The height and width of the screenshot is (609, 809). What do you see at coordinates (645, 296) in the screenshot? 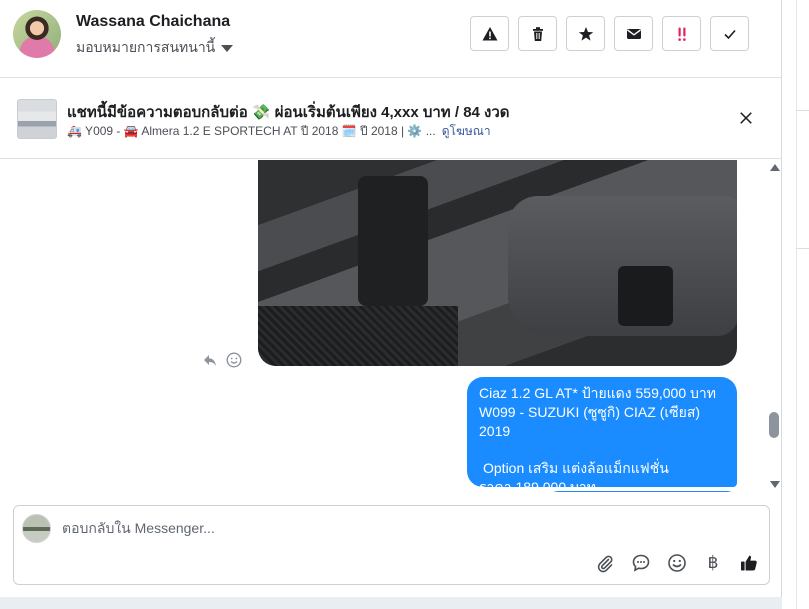
I see `photo-belt` at bounding box center [645, 296].